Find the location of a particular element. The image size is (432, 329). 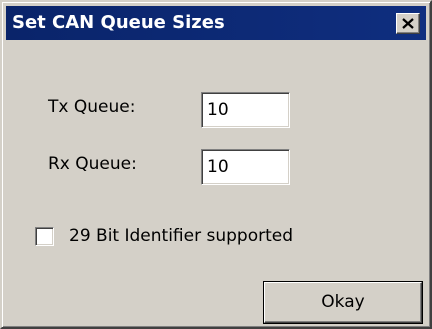

title-bar: Set CAN Queue Sizes is located at coordinates (216, 23).